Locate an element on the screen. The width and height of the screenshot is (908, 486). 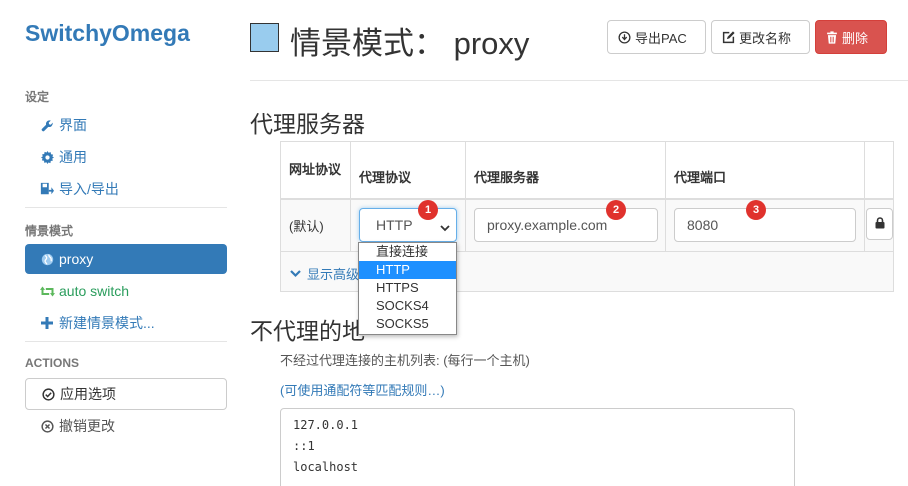
show-advanced-link: 显示高级 is located at coordinates (324, 273).